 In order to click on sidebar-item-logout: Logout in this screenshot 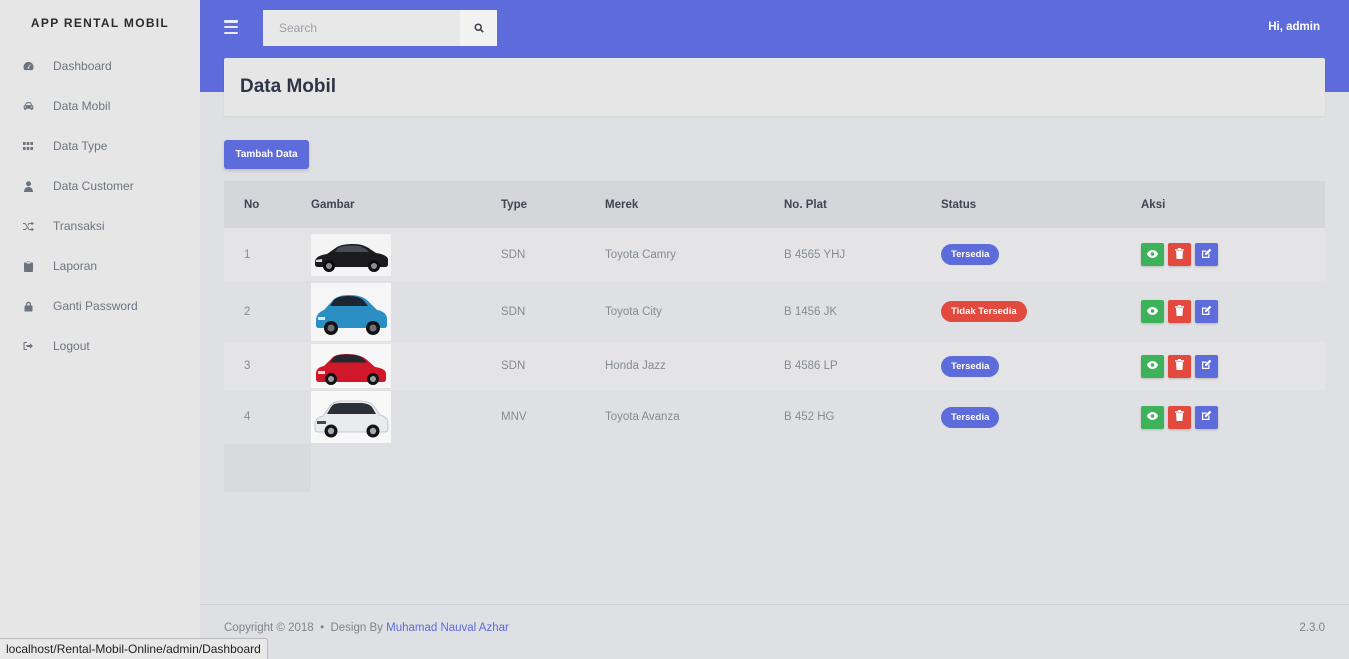, I will do `click(100, 346)`.